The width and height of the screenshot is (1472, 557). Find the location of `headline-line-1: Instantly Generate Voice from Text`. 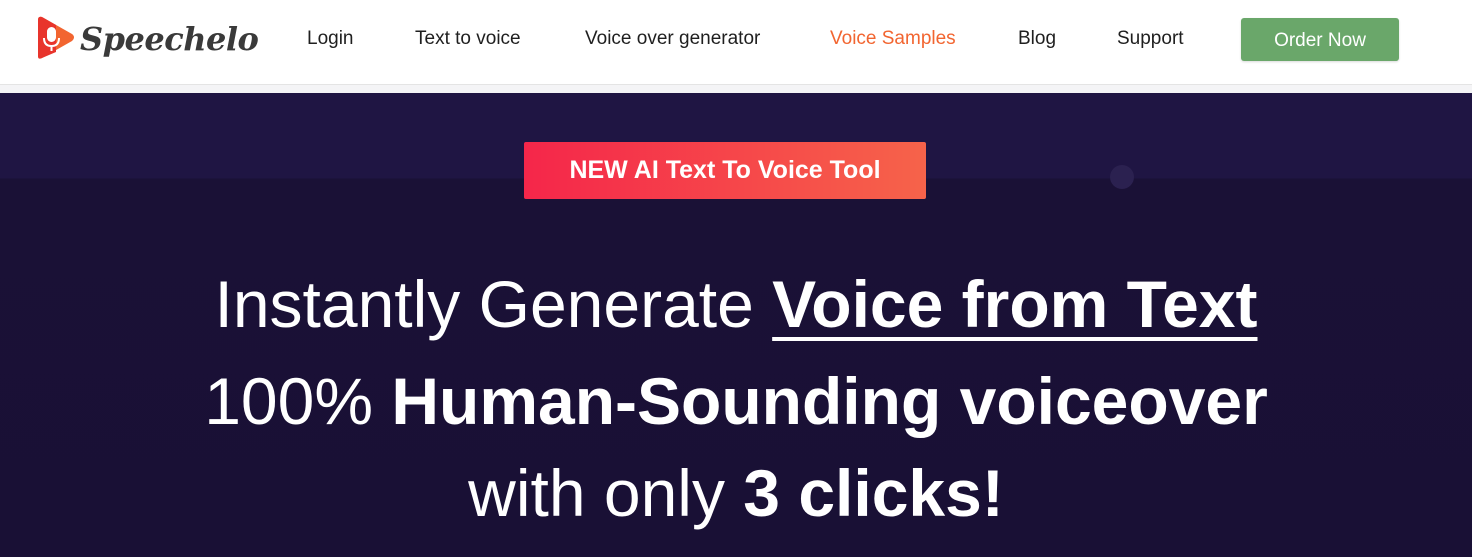

headline-line-1: Instantly Generate Voice from Text is located at coordinates (736, 304).